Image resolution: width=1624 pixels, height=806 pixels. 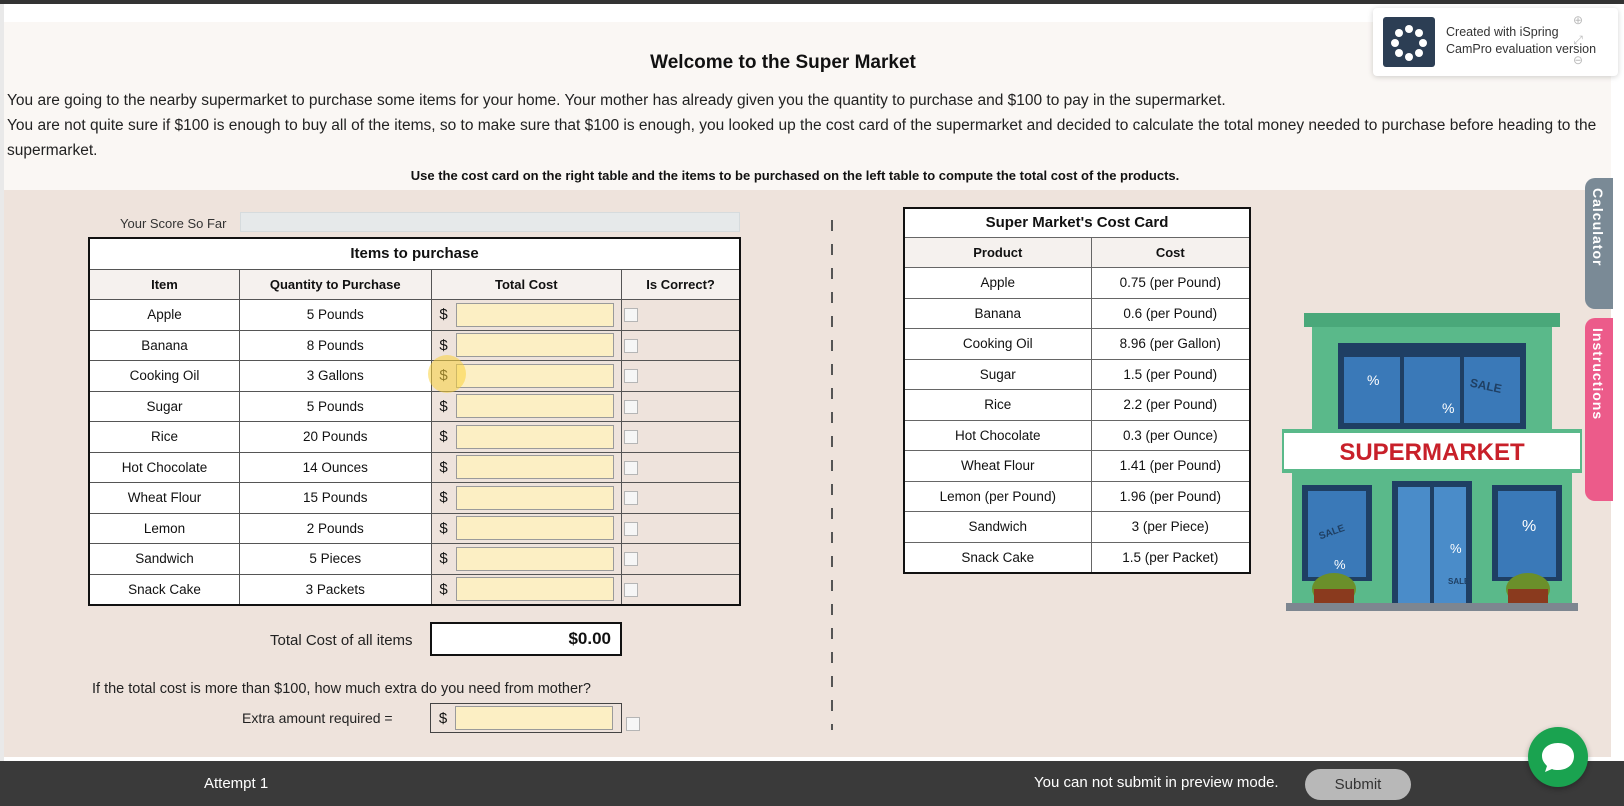 What do you see at coordinates (1358, 784) in the screenshot?
I see `submit-button: Submit` at bounding box center [1358, 784].